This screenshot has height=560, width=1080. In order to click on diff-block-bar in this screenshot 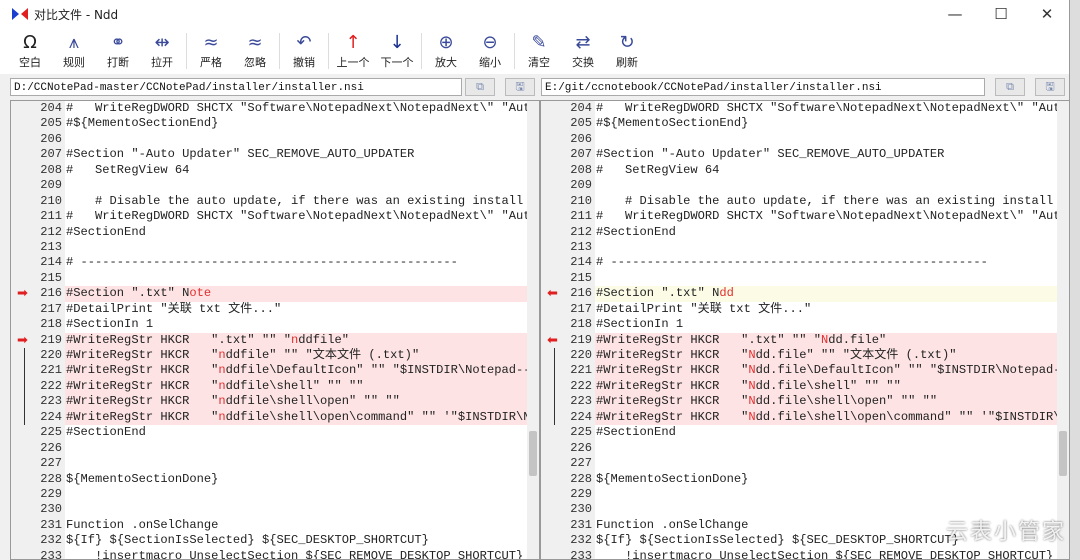, I will do `click(24, 417)`.